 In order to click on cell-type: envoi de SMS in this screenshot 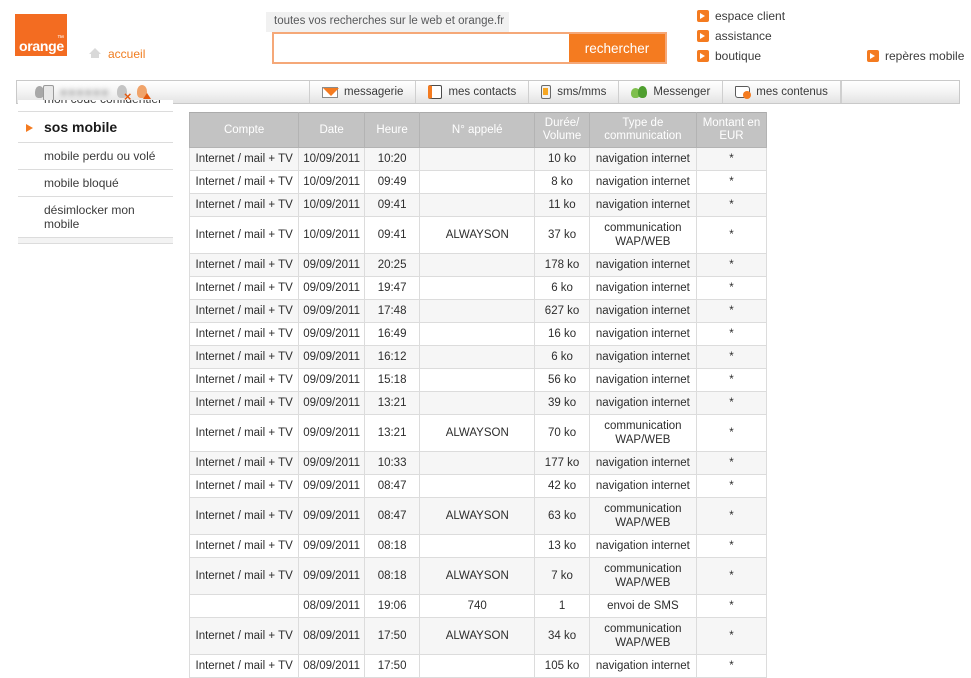, I will do `click(642, 606)`.